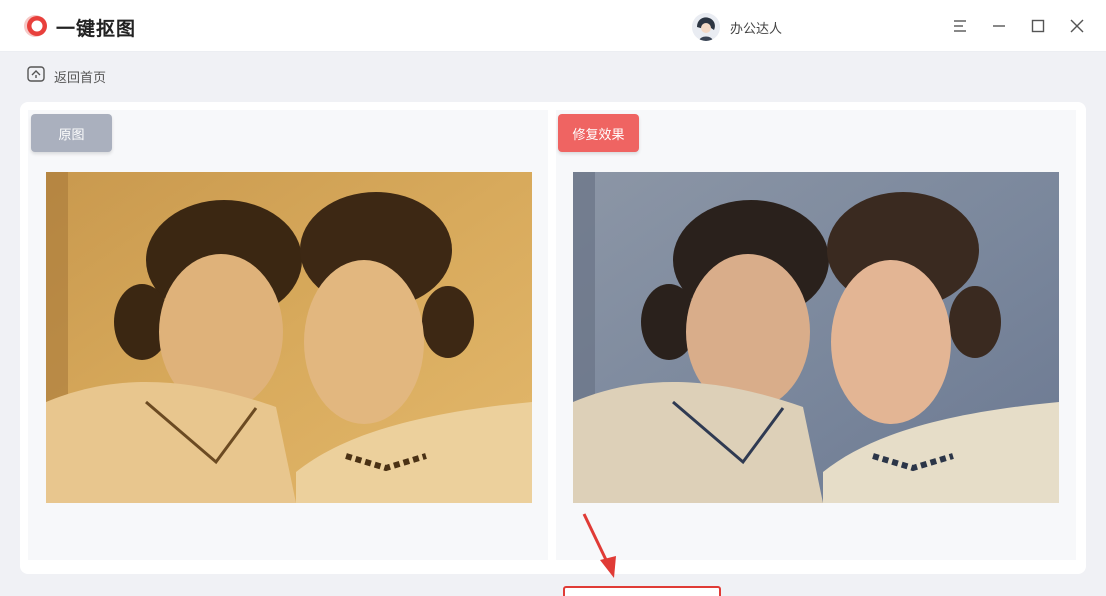  I want to click on back-home-link: 返回首页, so click(66, 76).